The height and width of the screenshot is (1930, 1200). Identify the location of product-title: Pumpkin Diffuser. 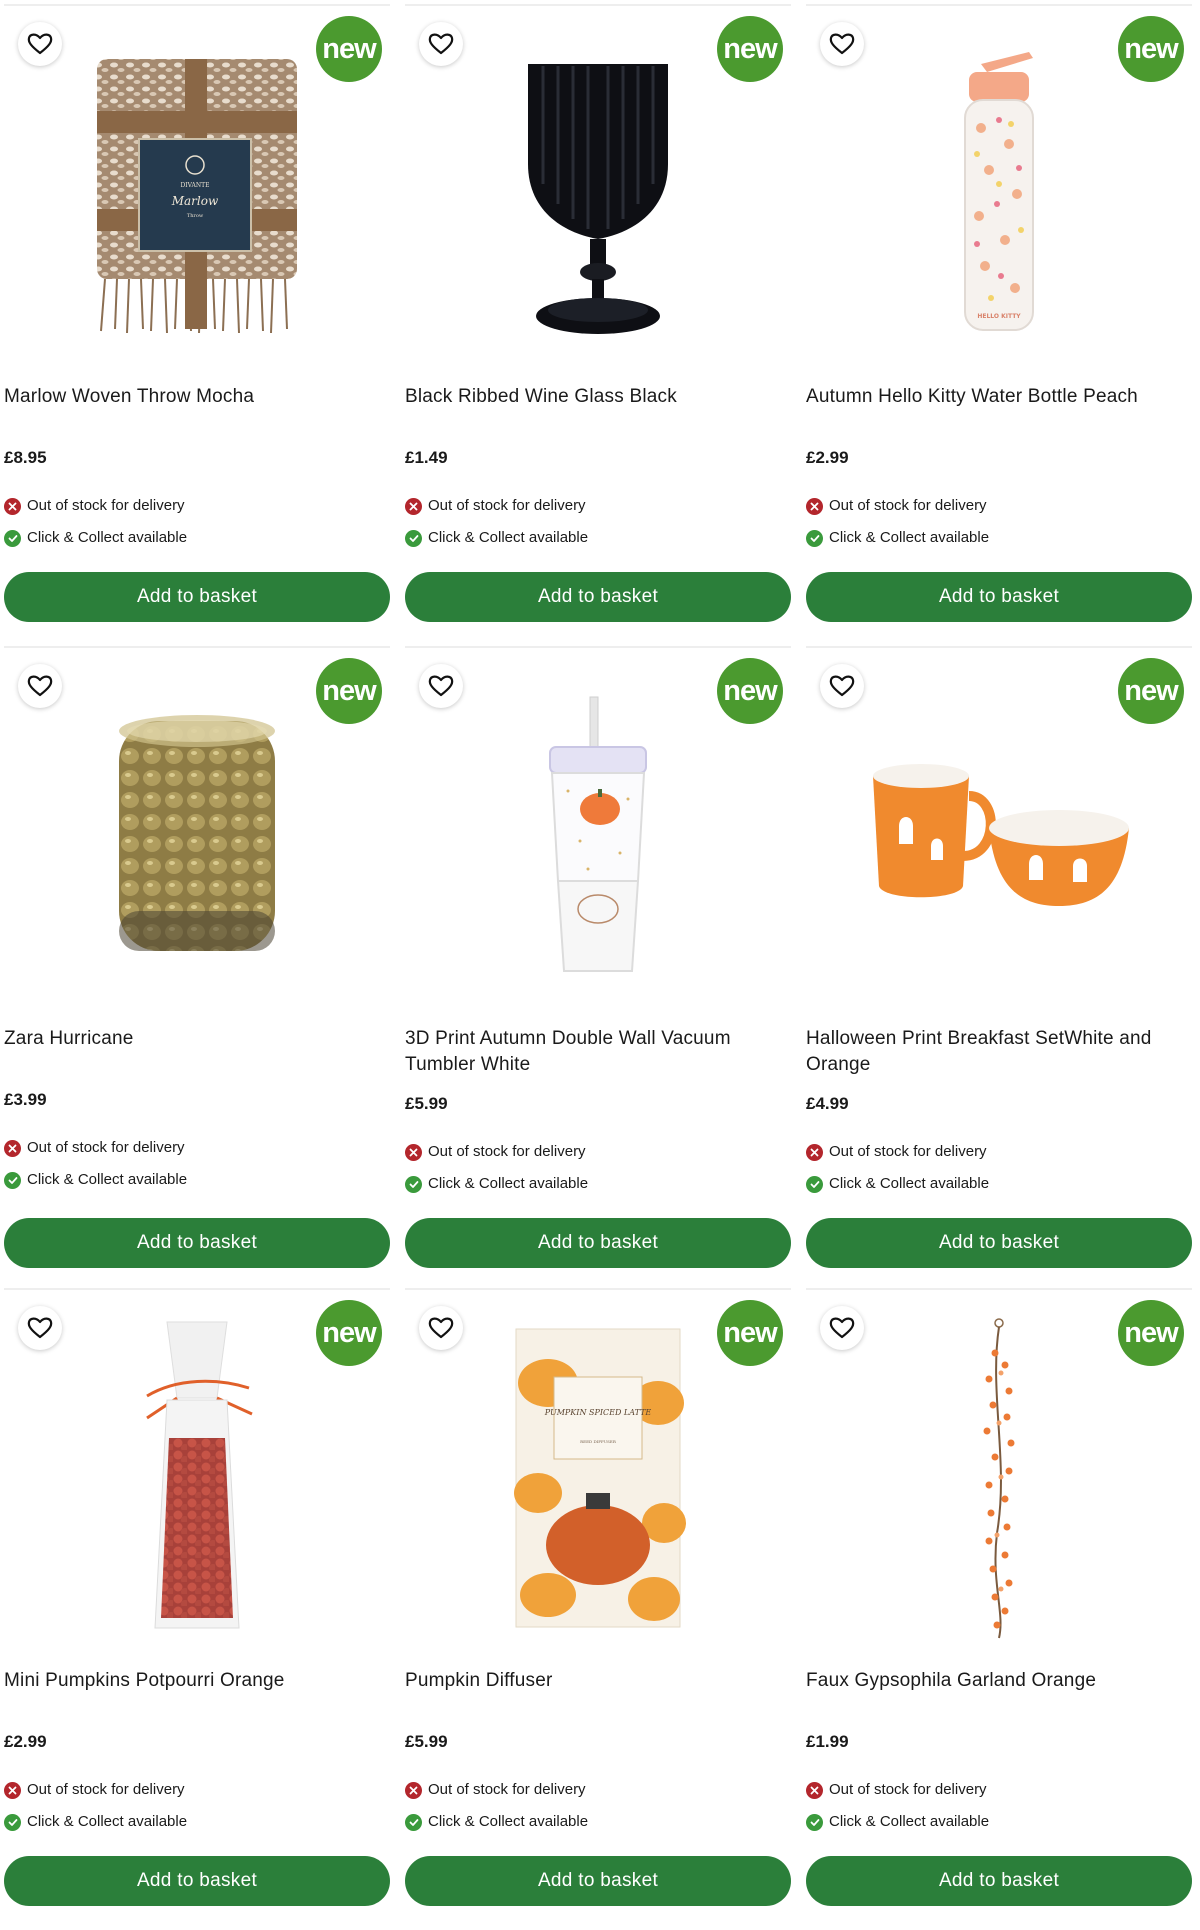
(595, 1681).